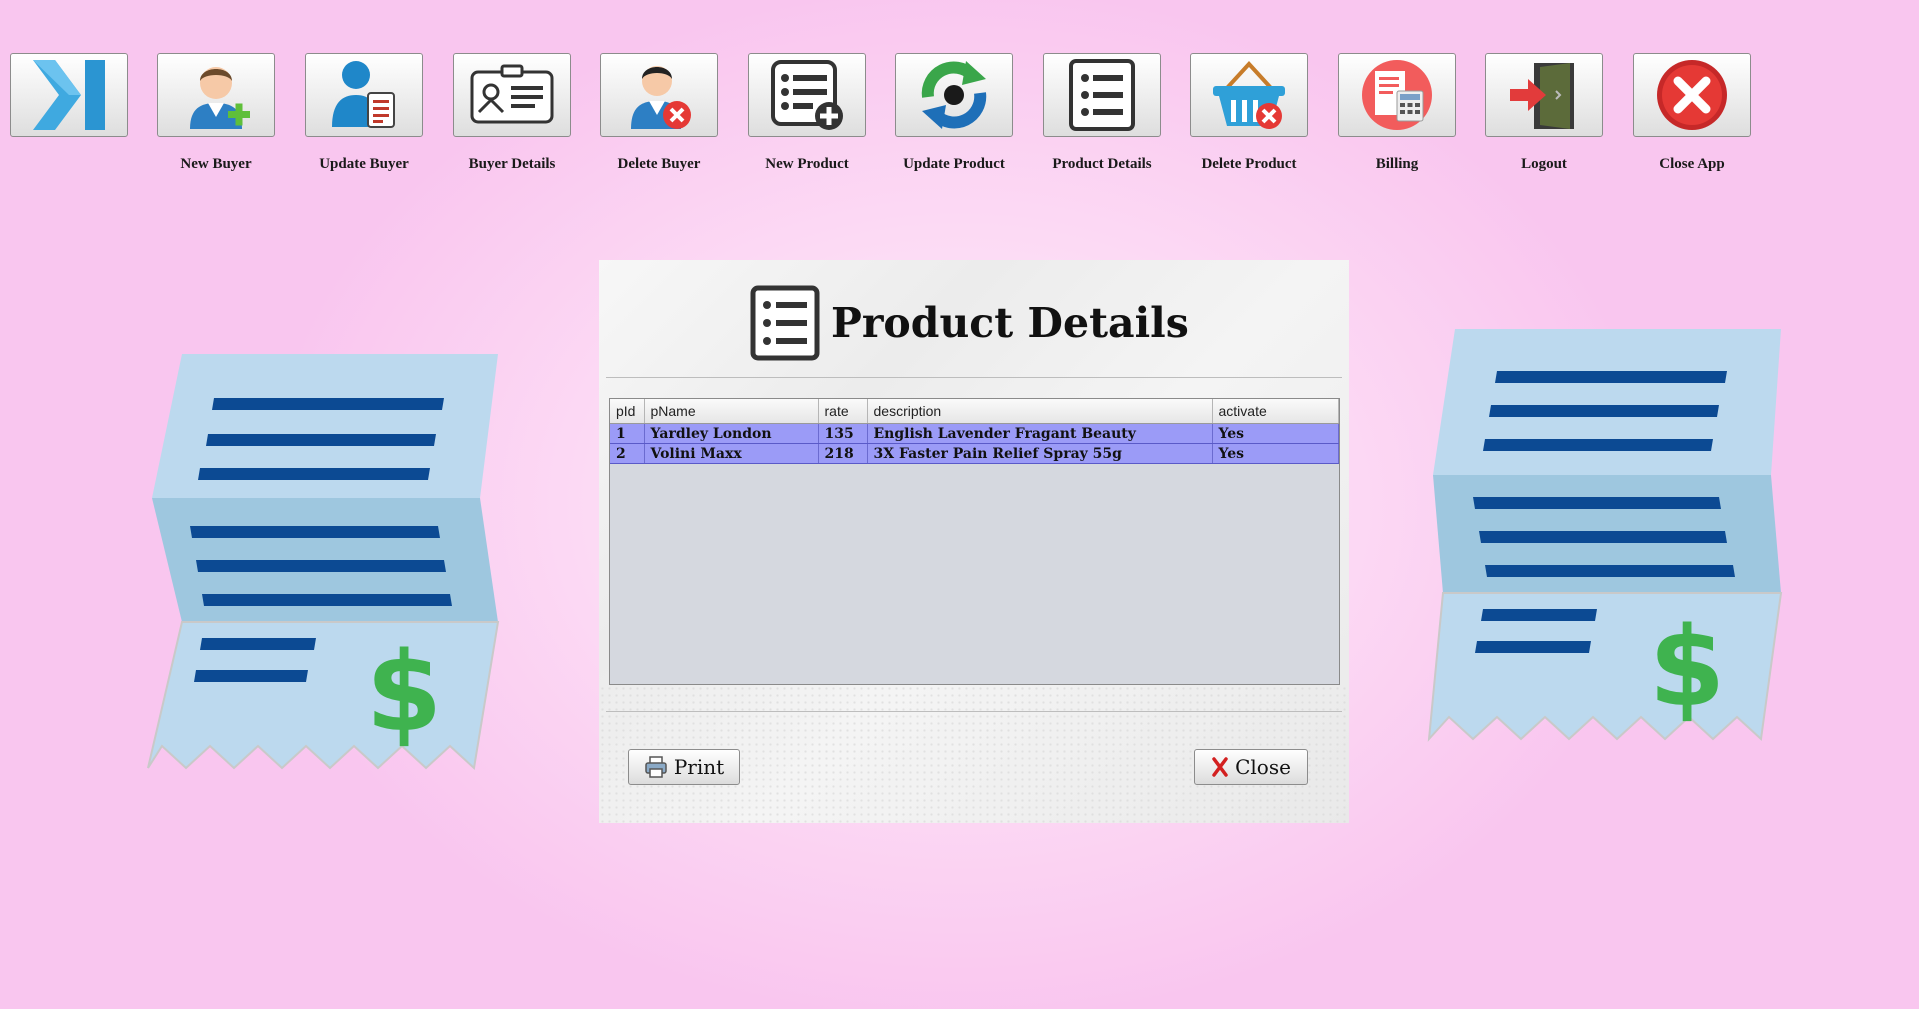 This screenshot has width=1919, height=1009. Describe the element at coordinates (659, 164) in the screenshot. I see `toolbar-label: Delete Buyer` at that location.